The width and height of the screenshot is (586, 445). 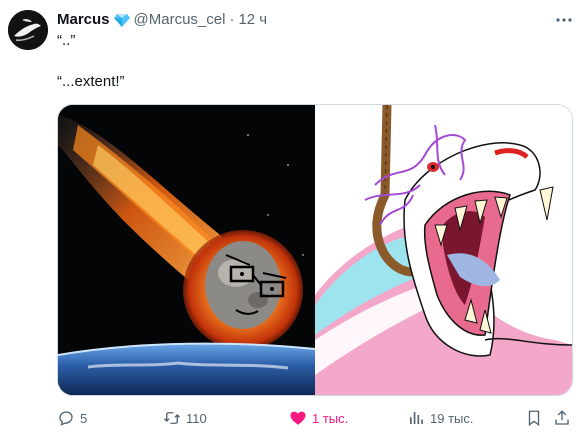 I want to click on reply-button: 5, so click(x=72, y=418).